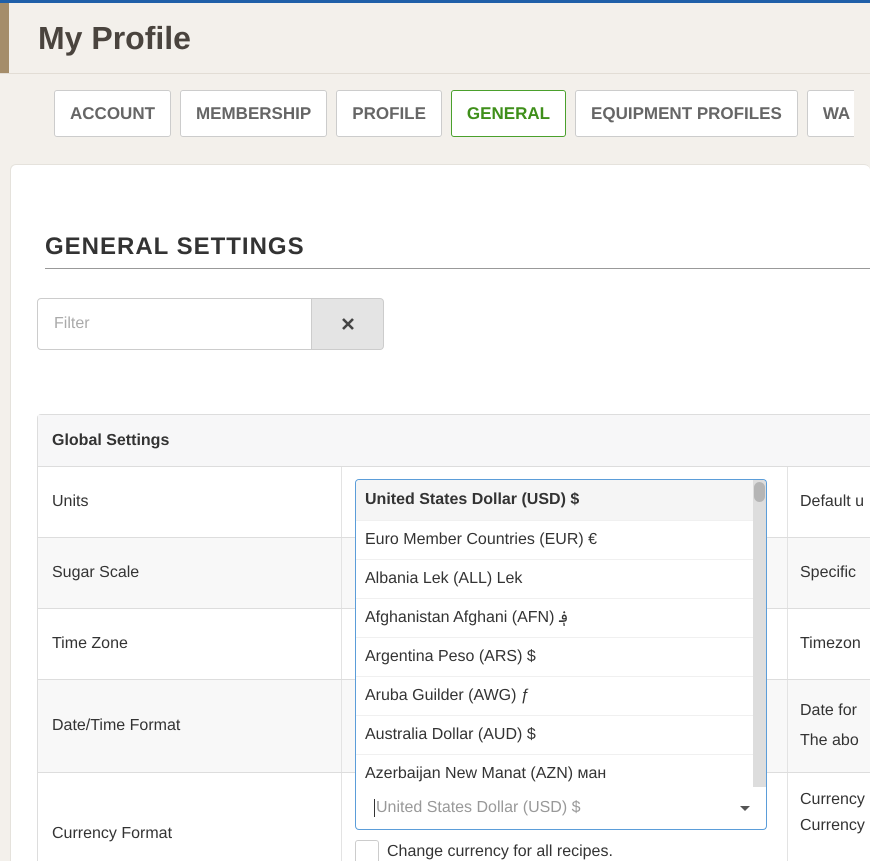 This screenshot has height=861, width=870. Describe the element at coordinates (389, 113) in the screenshot. I see `tab: PROFILE` at that location.